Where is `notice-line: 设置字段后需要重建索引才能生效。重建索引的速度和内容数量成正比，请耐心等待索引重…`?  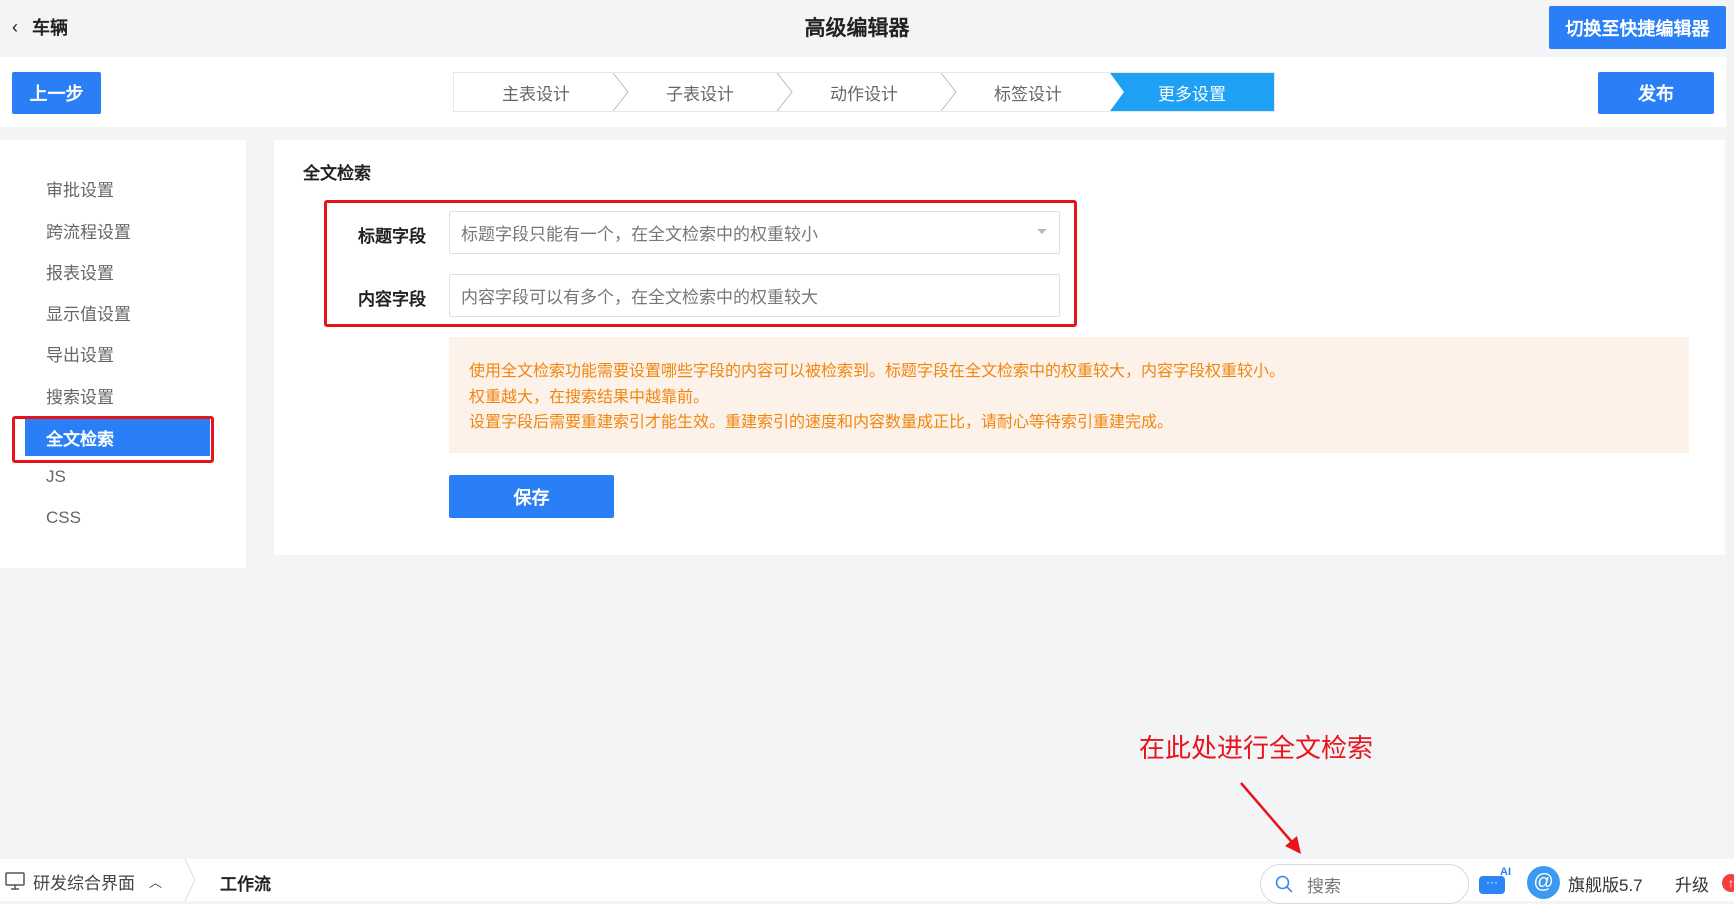
notice-line: 设置字段后需要重建索引才能生效。重建索引的速度和内容数量成正比，请耐心等待索引重… is located at coordinates (821, 422).